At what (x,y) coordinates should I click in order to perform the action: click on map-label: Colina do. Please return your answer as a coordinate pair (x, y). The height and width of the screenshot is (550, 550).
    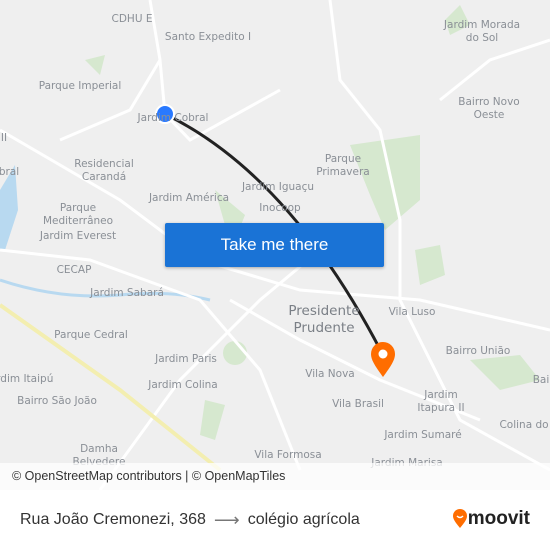
    Looking at the image, I should click on (524, 425).